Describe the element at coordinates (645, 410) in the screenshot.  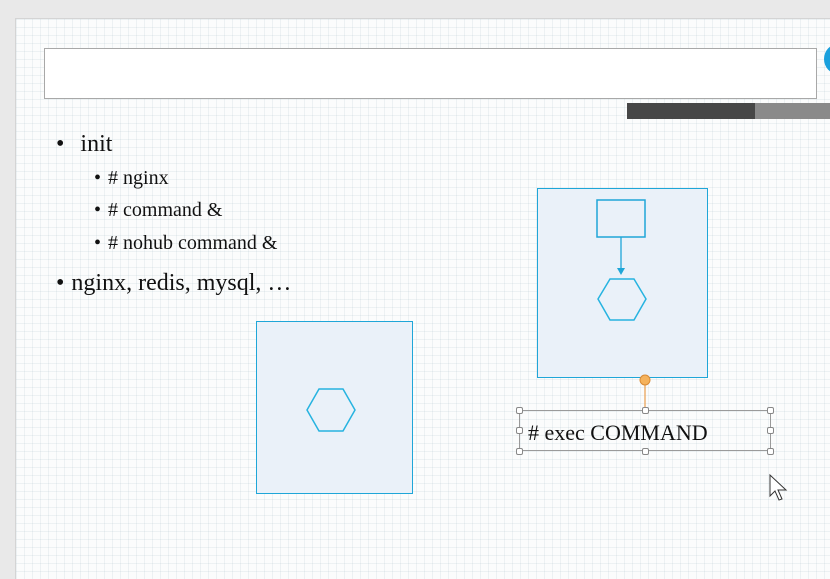
I see `resize-handle-top` at that location.